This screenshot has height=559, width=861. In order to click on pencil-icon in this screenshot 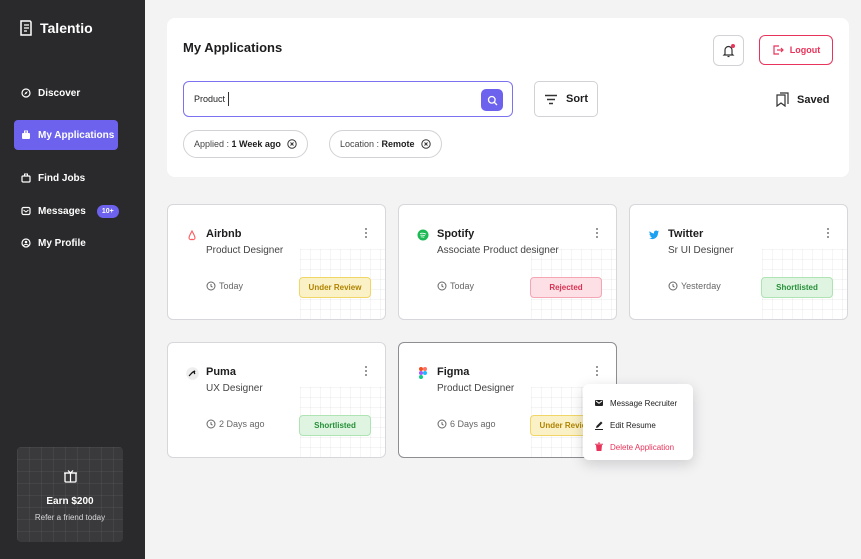, I will do `click(599, 425)`.